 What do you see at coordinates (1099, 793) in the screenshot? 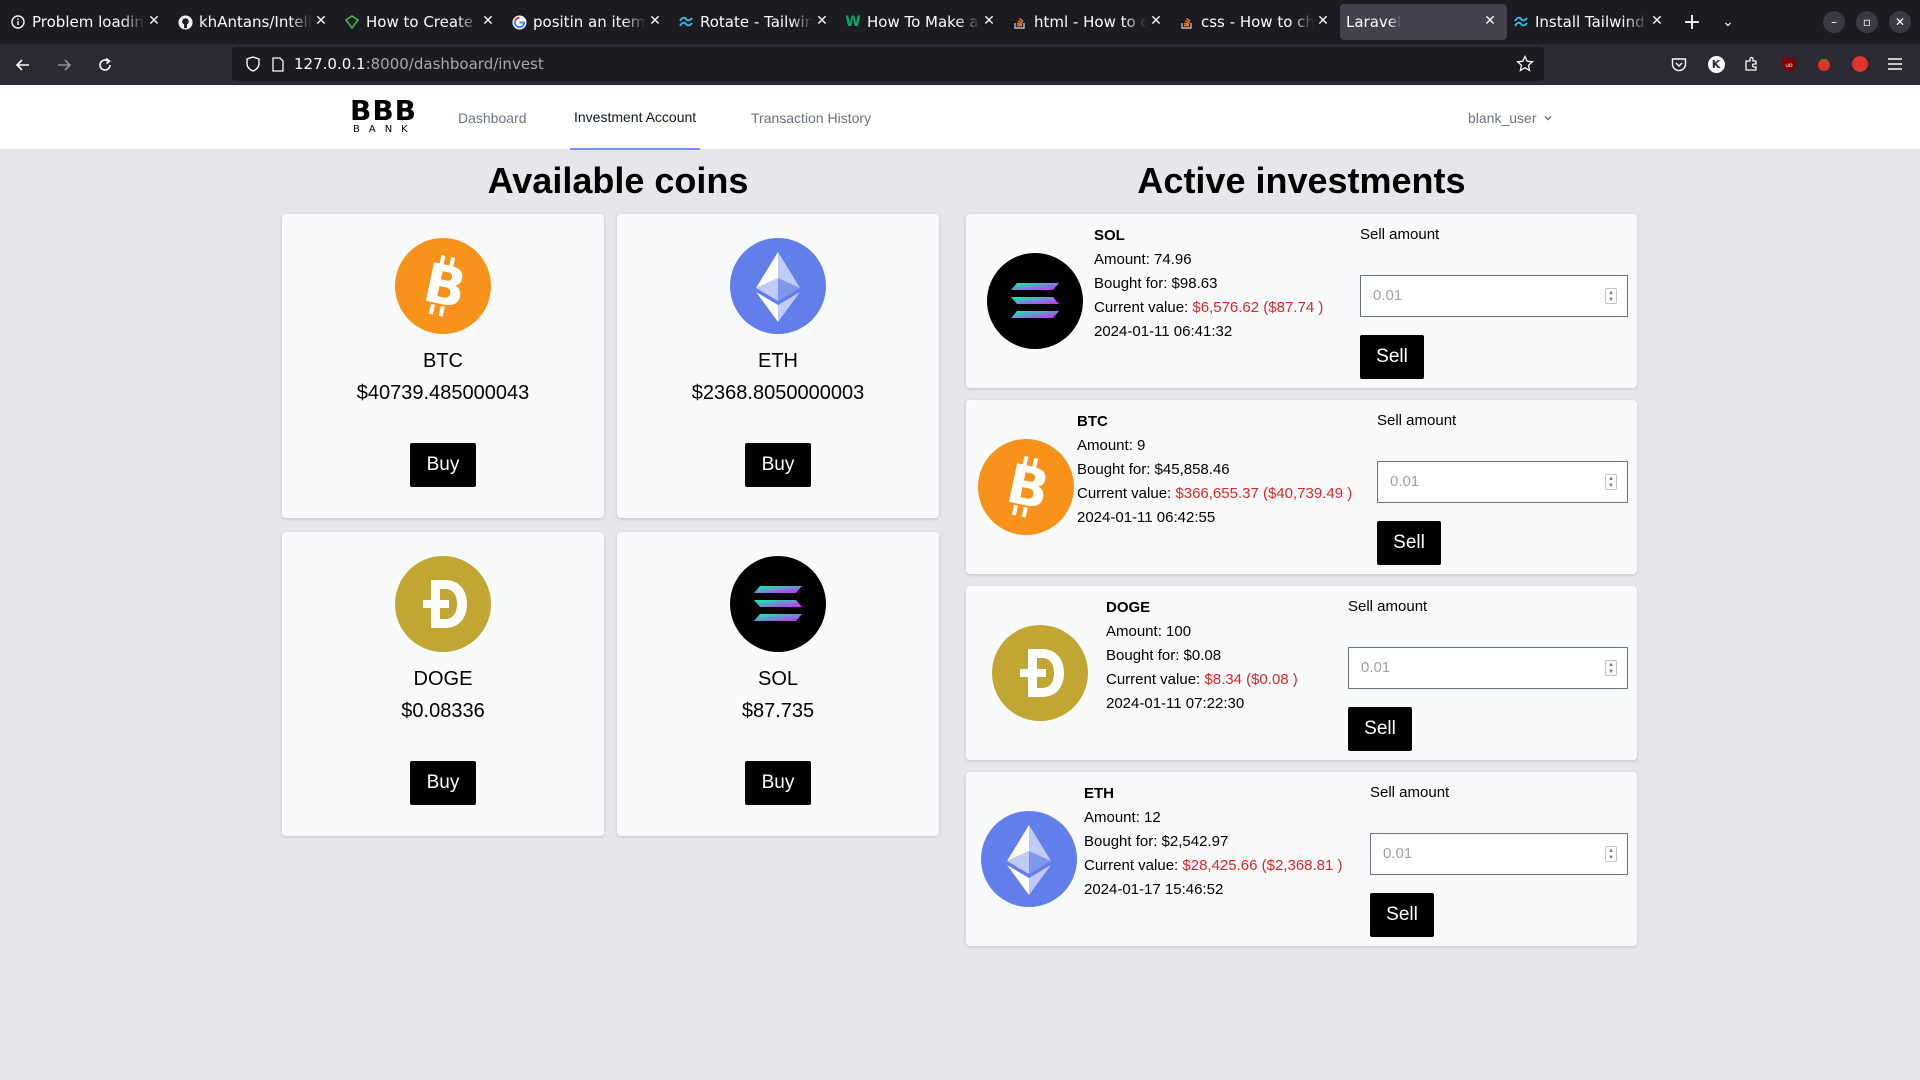
I see `investment-symbol: ETH` at bounding box center [1099, 793].